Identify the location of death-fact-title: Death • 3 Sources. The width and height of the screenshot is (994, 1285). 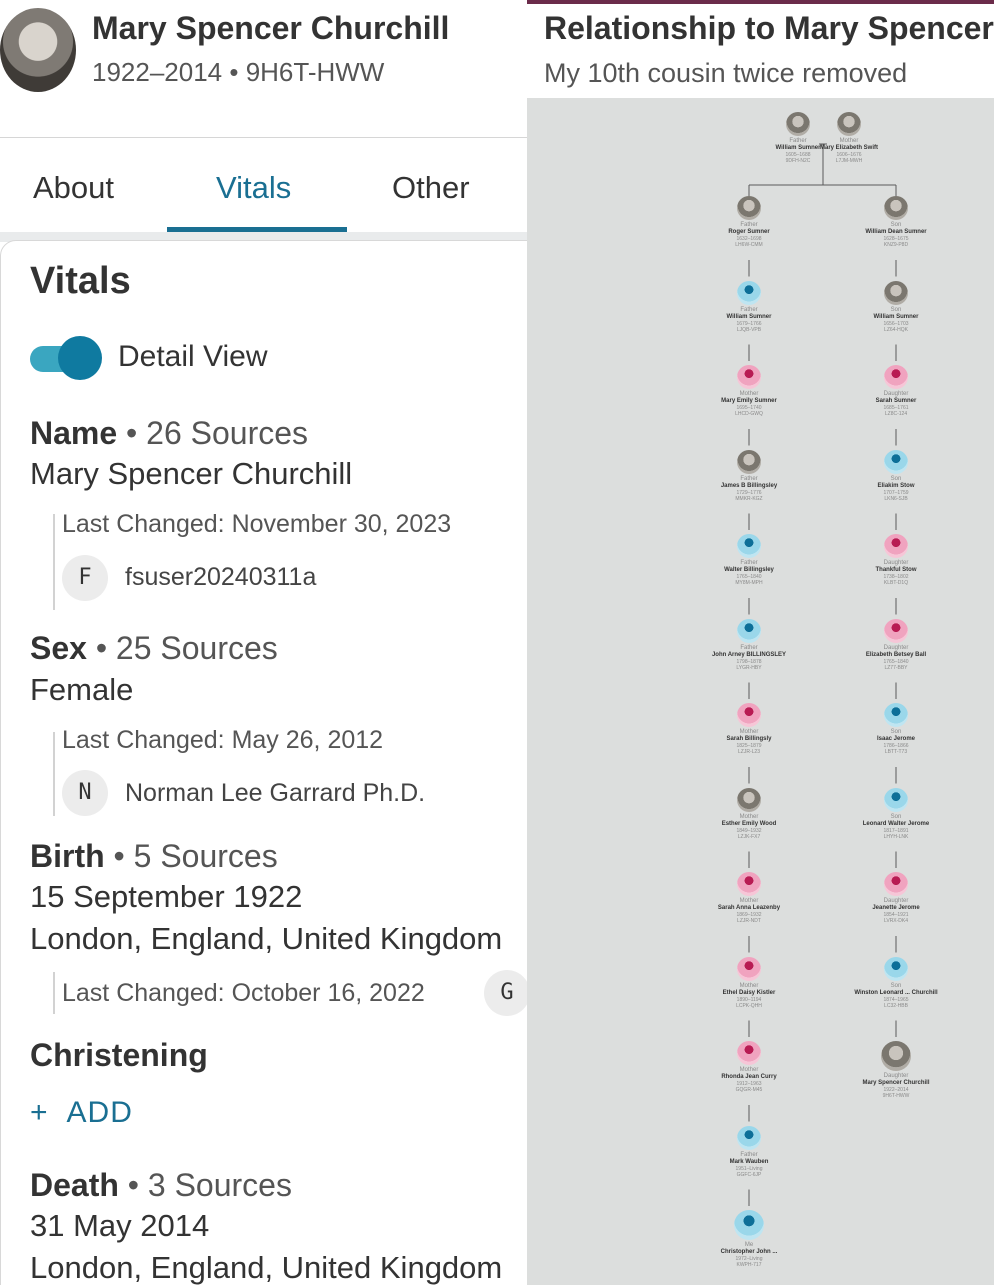
(161, 1185).